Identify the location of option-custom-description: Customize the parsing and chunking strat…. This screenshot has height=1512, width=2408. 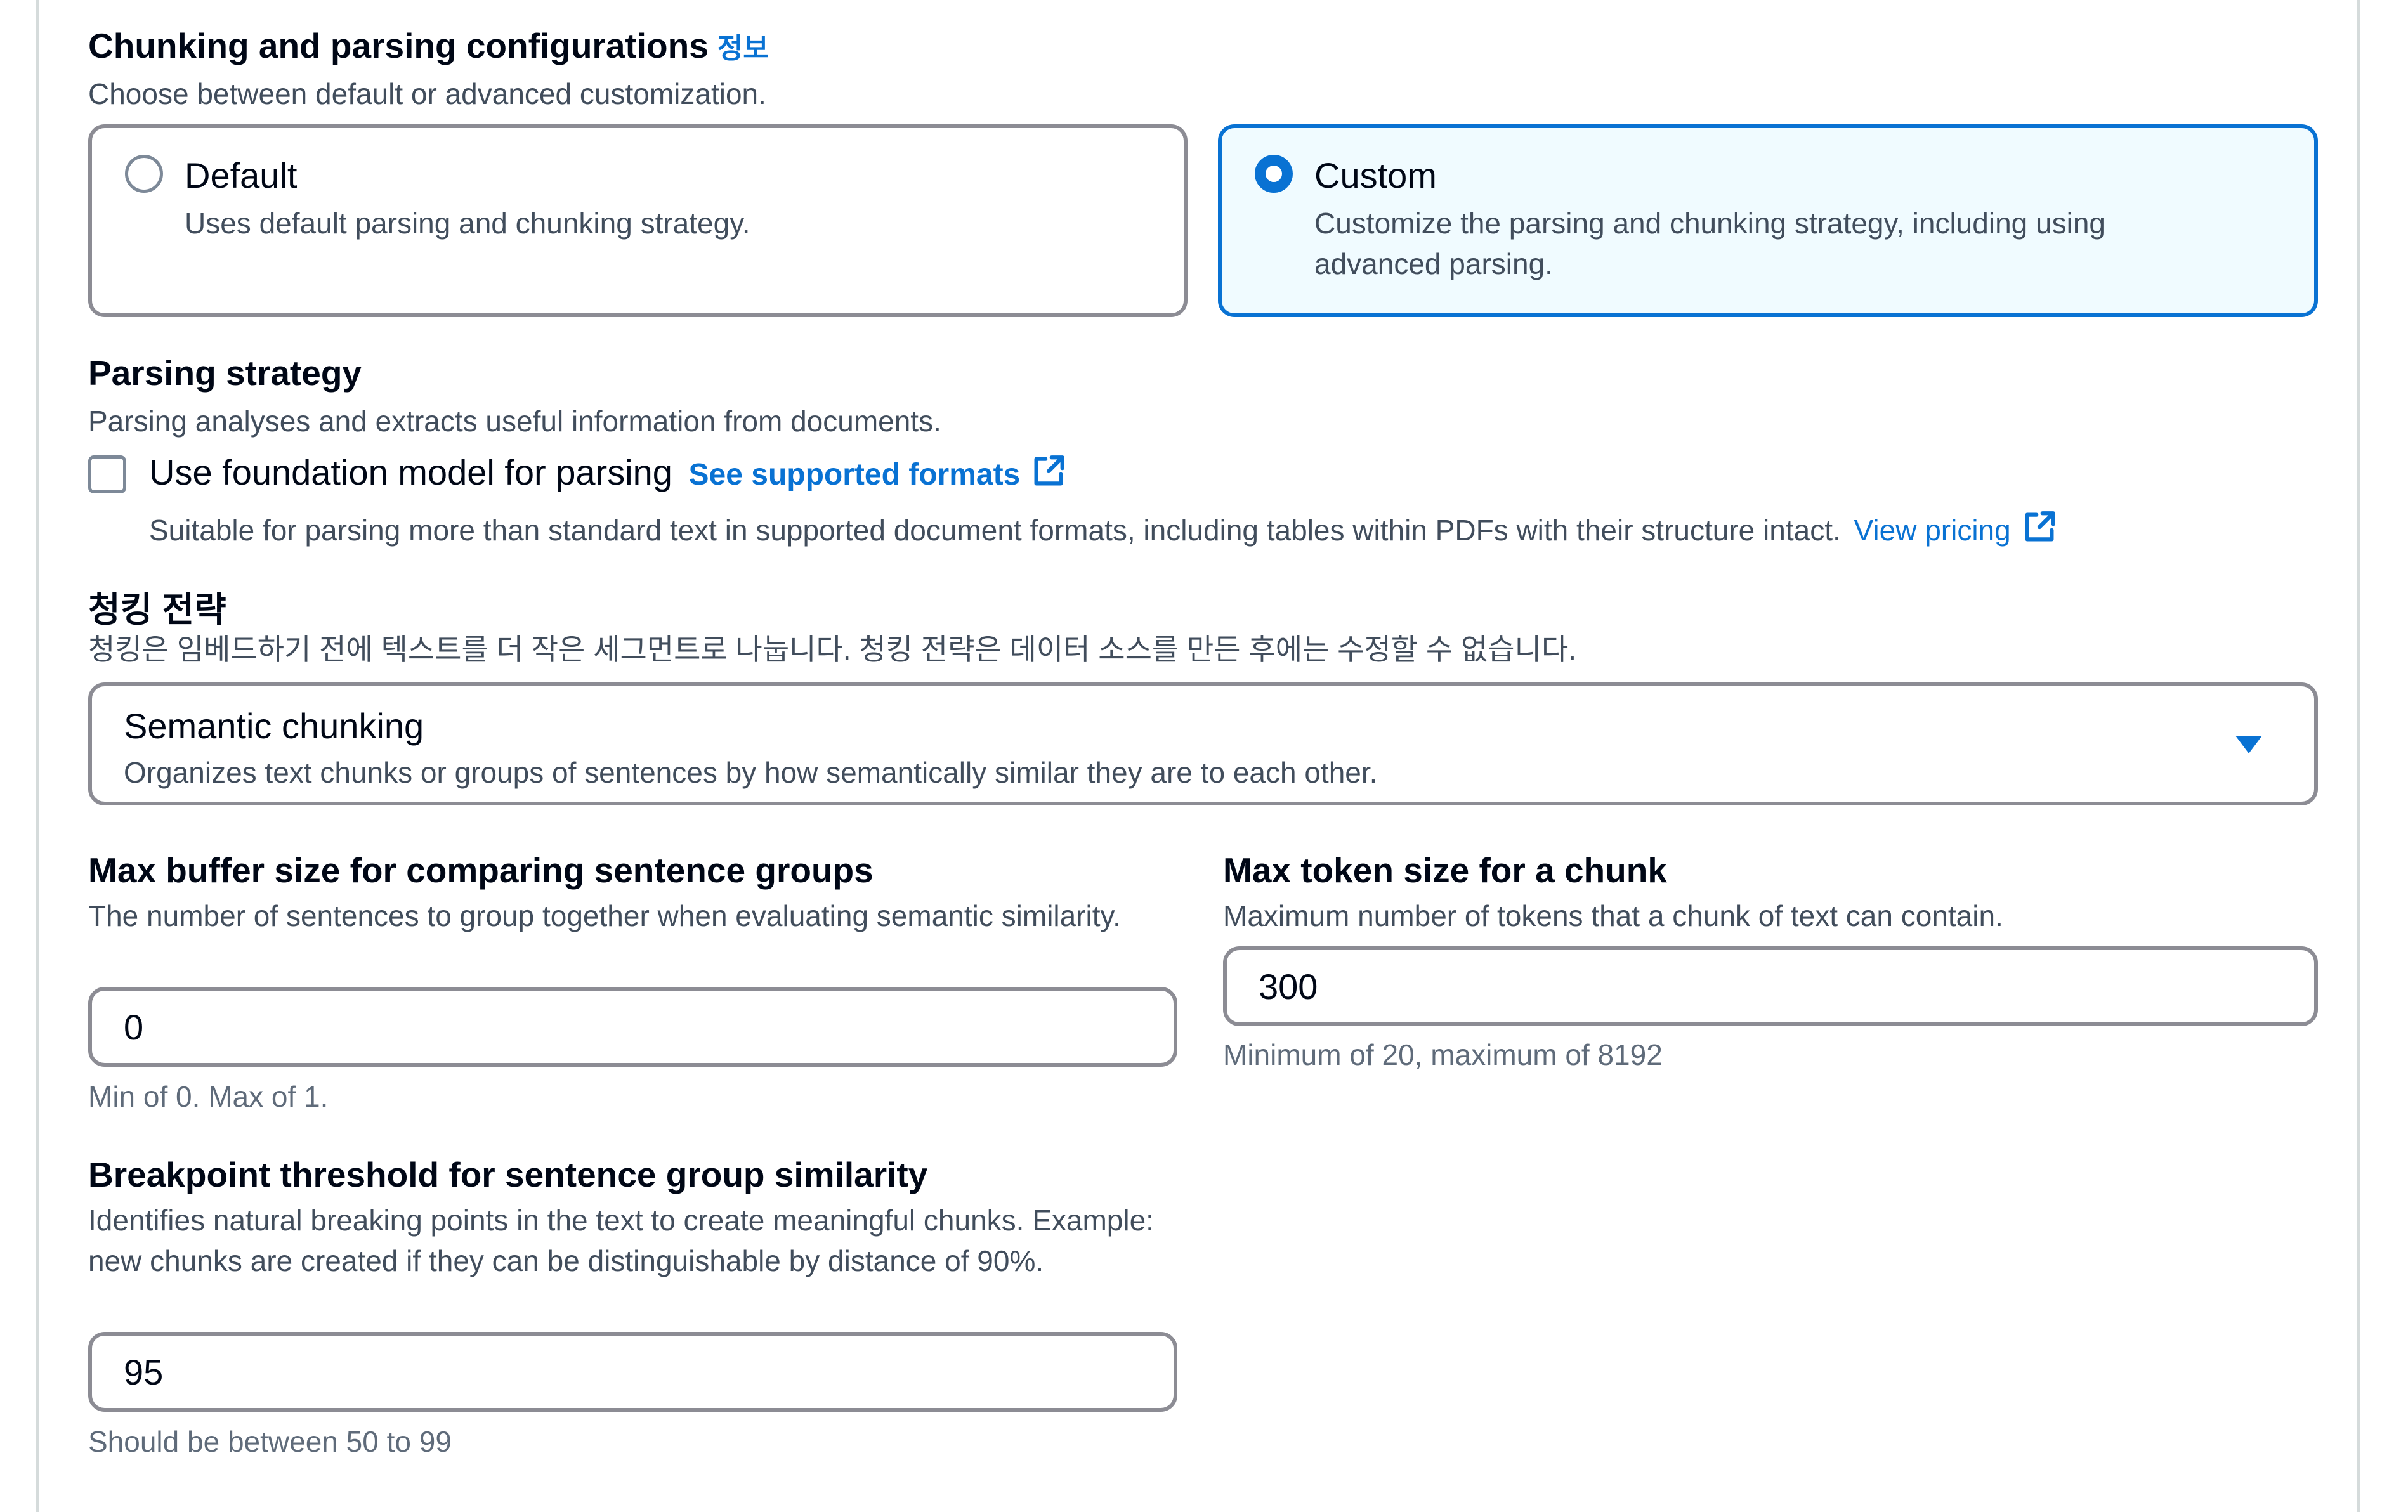
(1709, 243).